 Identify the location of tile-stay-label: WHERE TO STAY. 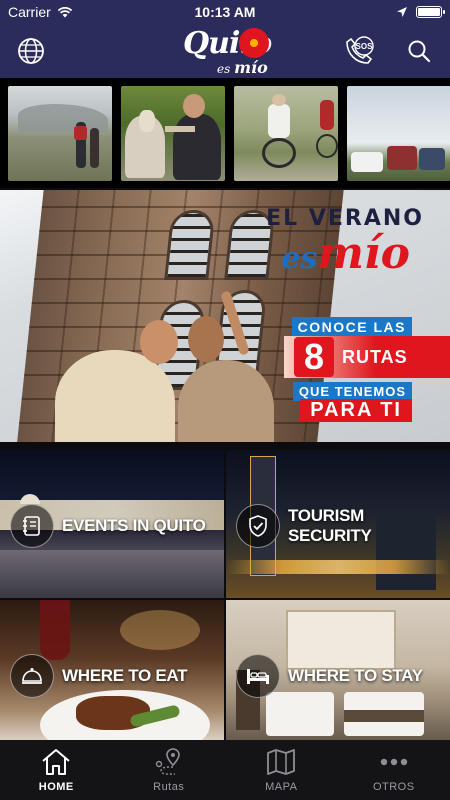
(355, 675).